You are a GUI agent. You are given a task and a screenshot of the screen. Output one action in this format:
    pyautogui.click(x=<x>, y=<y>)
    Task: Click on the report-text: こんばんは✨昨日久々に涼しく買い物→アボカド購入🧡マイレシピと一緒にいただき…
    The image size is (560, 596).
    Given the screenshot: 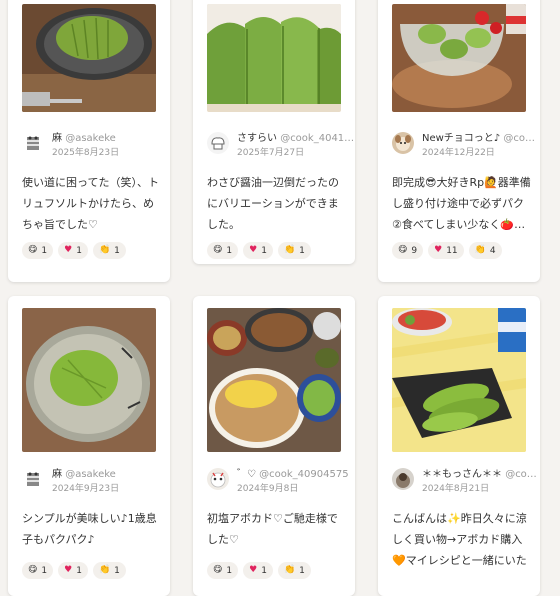 What is the action you would take?
    pyautogui.click(x=459, y=539)
    